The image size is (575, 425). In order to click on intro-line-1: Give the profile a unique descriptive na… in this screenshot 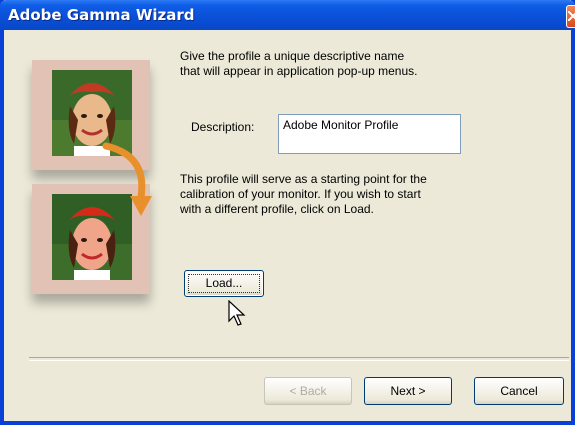, I will do `click(292, 56)`.